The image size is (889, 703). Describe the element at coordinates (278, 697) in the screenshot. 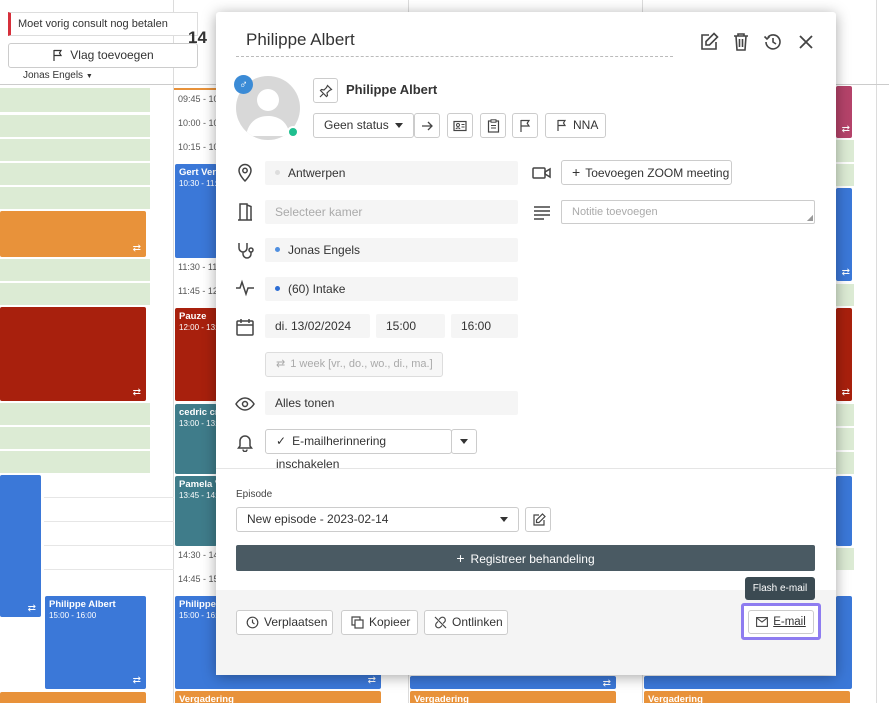

I see `calendar-event-vergadering-mid: Vergadering` at that location.